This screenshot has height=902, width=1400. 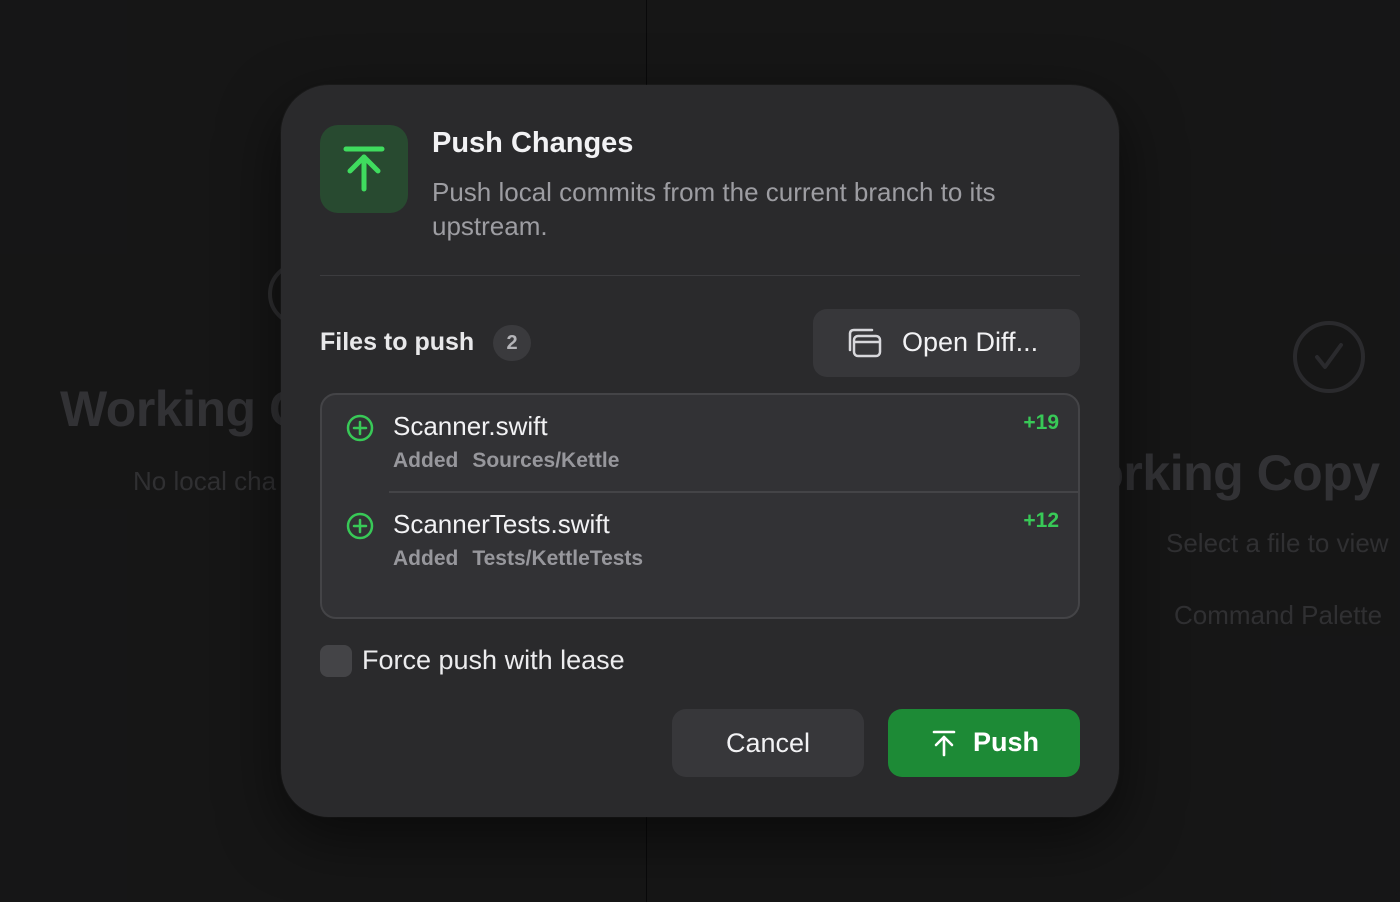 What do you see at coordinates (700, 443) in the screenshot?
I see `file-row: Scanner.swift Added Sources/Kettle +19` at bounding box center [700, 443].